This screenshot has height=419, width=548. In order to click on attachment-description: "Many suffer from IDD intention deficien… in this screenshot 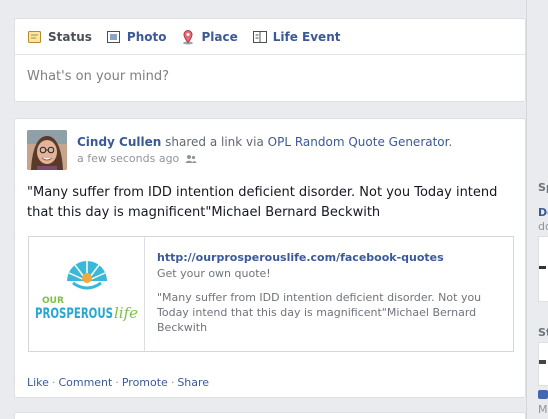, I will do `click(319, 312)`.